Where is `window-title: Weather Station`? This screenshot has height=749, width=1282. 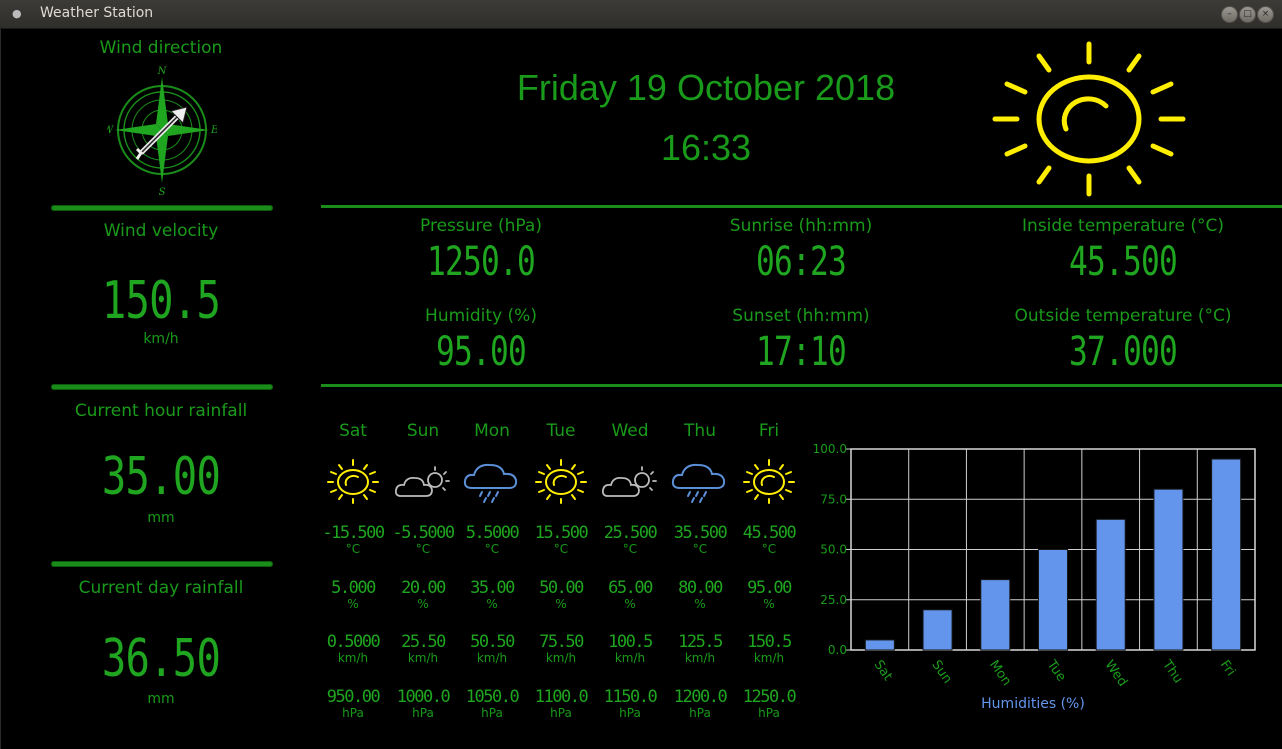
window-title: Weather Station is located at coordinates (97, 13).